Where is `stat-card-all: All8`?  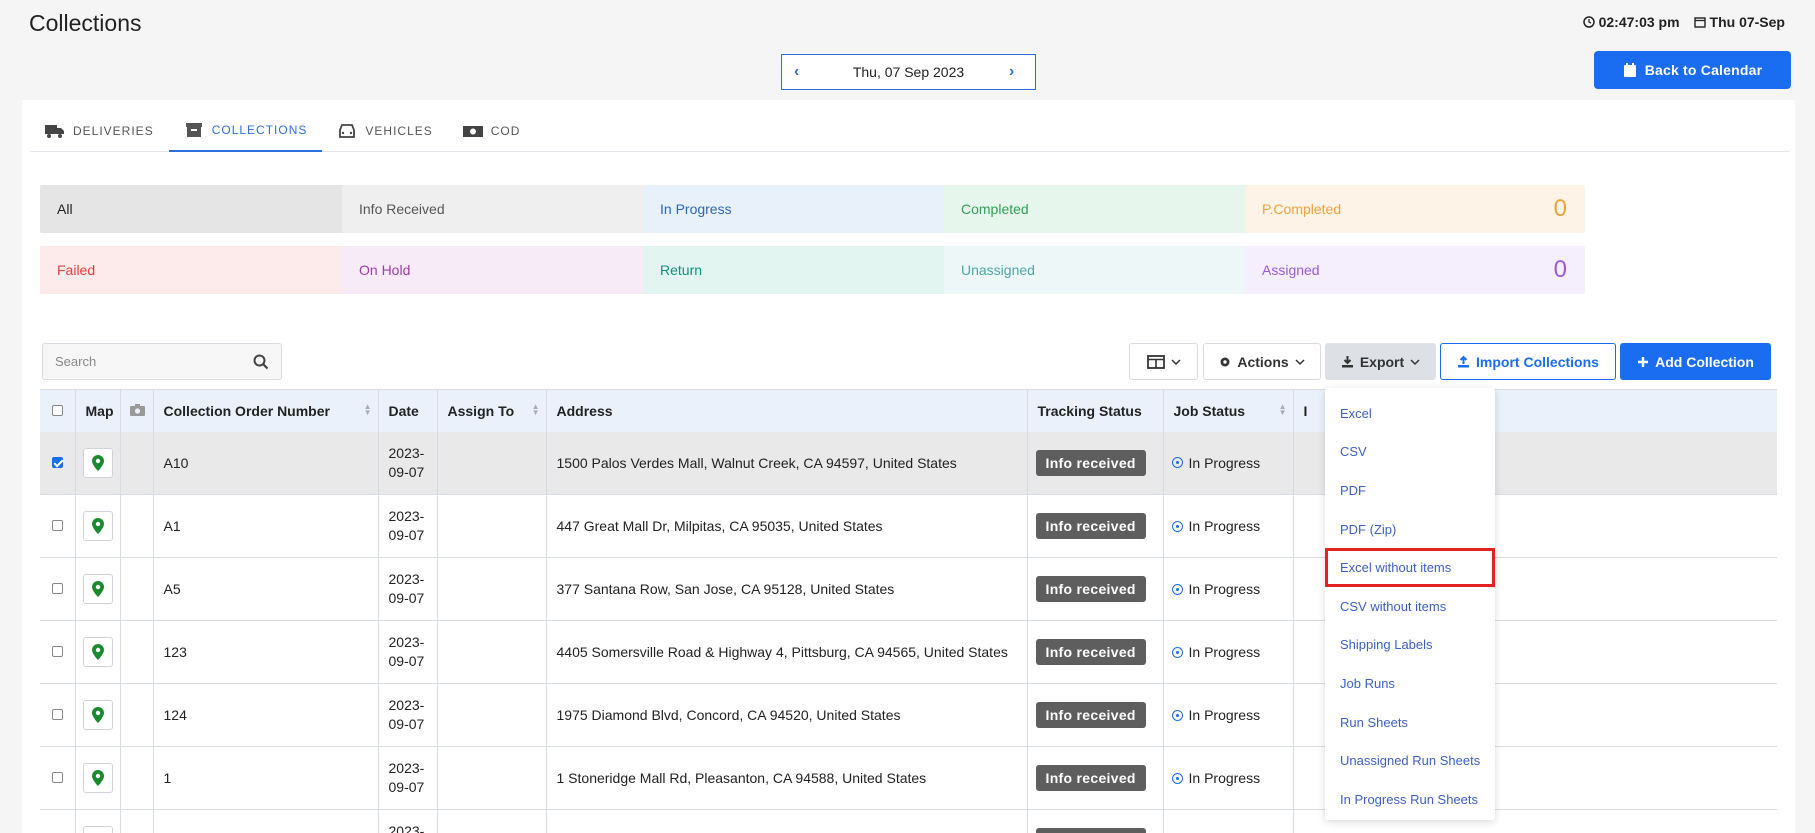
stat-card-all: All8 is located at coordinates (210, 209).